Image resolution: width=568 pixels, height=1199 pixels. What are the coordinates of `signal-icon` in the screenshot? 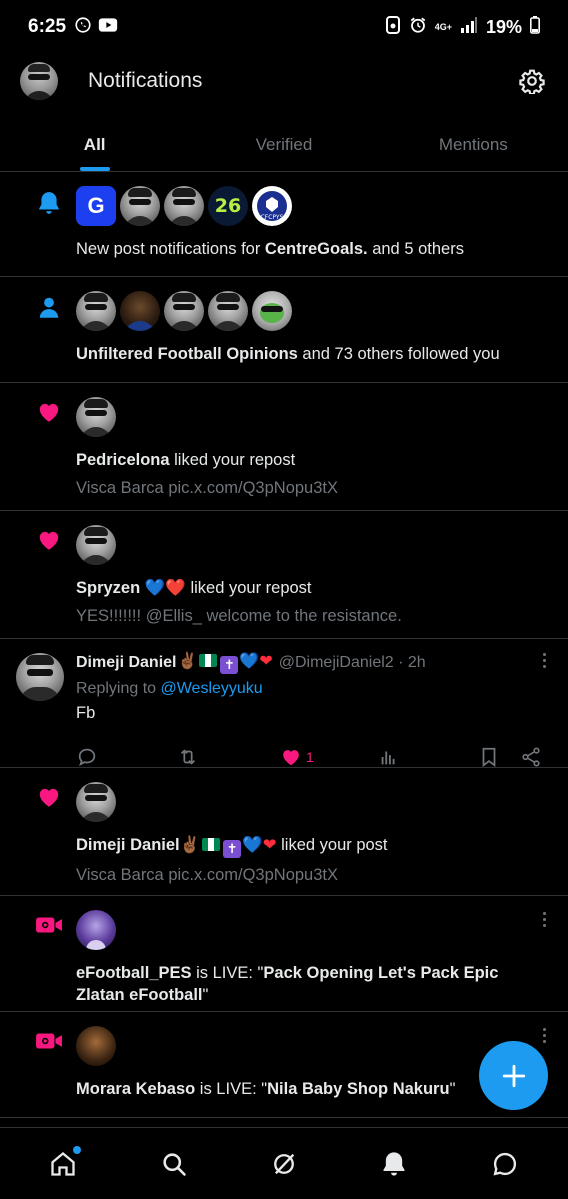 It's located at (469, 27).